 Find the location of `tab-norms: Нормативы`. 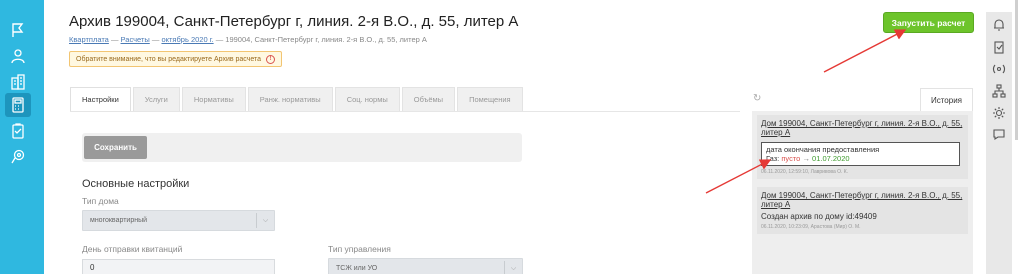

tab-norms: Нормативы is located at coordinates (213, 99).